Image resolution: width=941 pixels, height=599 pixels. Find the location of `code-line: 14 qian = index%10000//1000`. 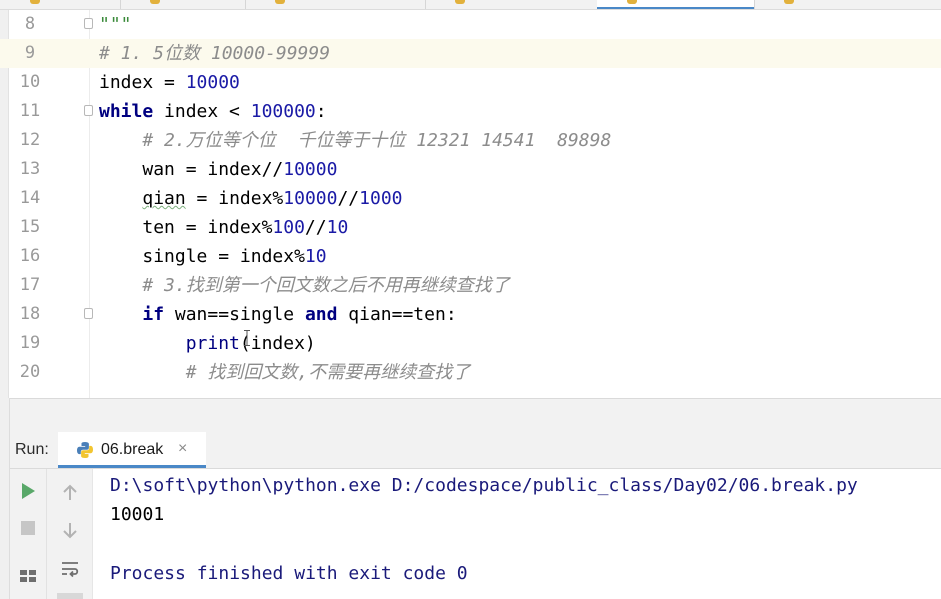

code-line: 14 qian = index%10000//1000 is located at coordinates (470, 198).